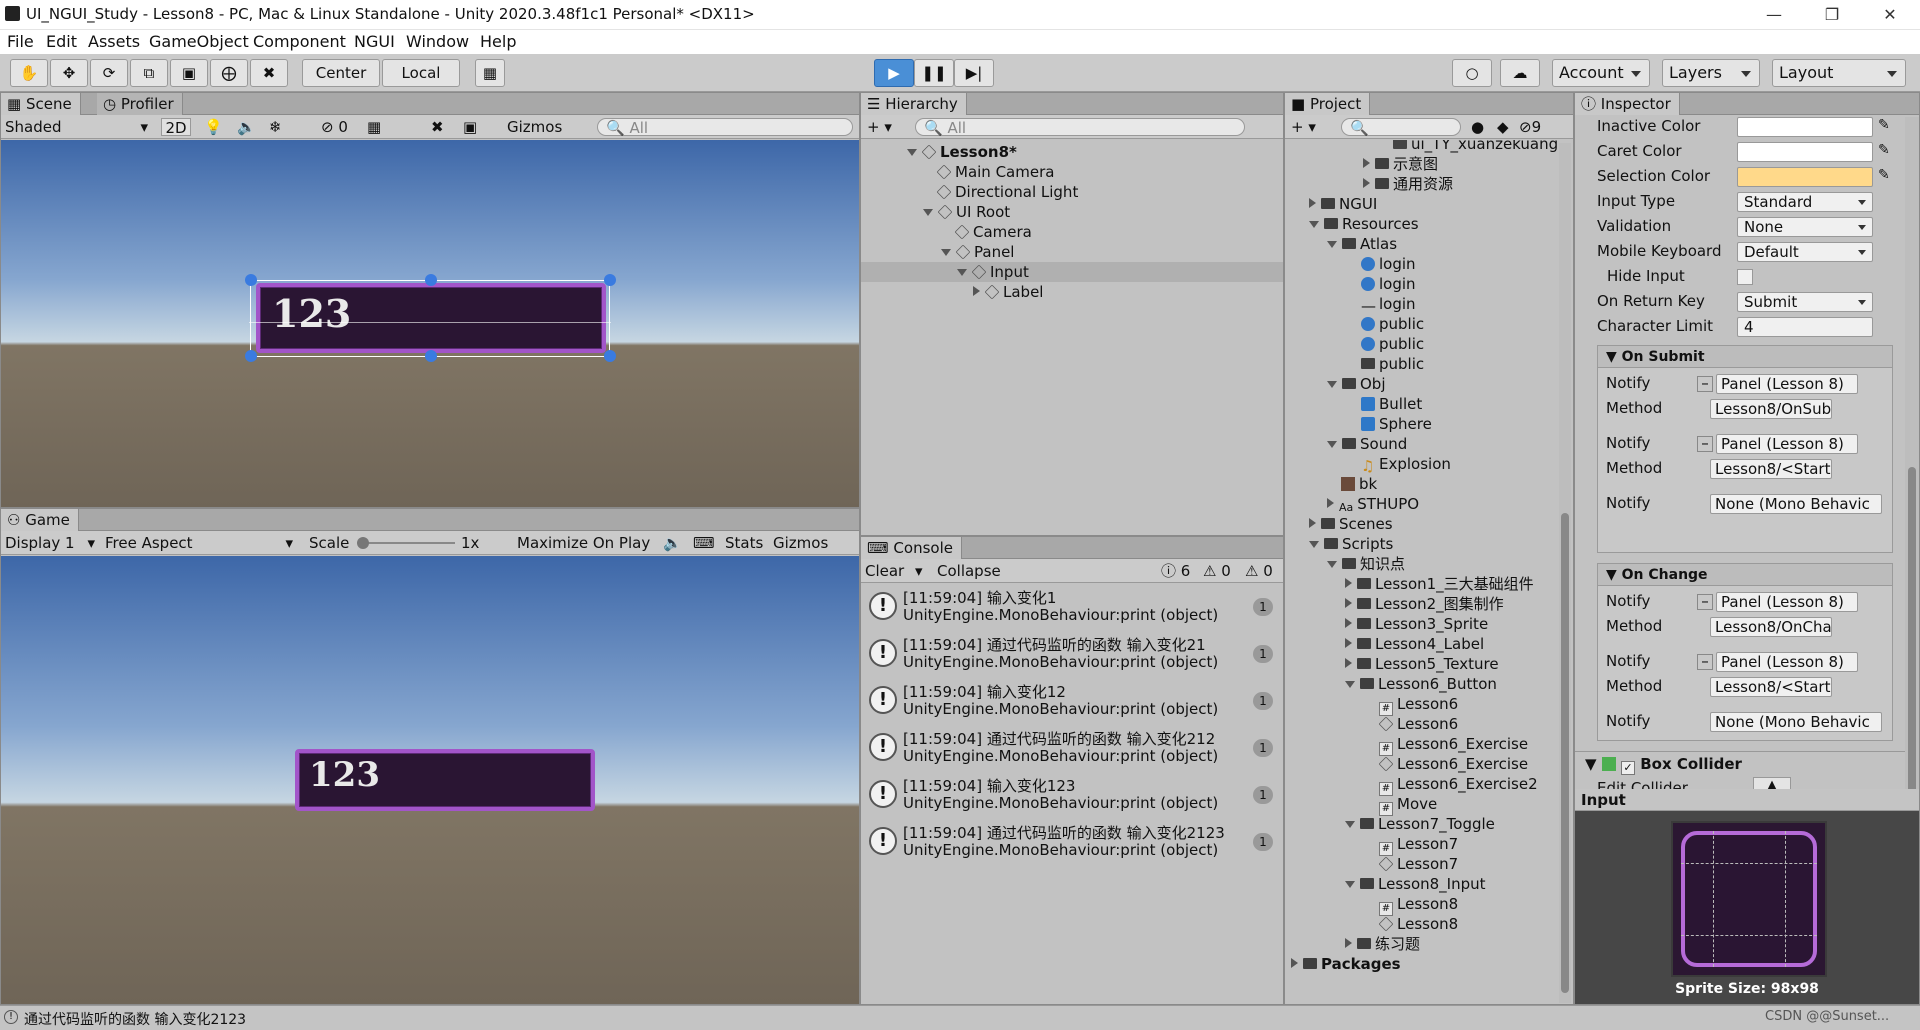  Describe the element at coordinates (1259, 571) in the screenshot. I see `error-filter-toggle: ⚠ 0` at that location.